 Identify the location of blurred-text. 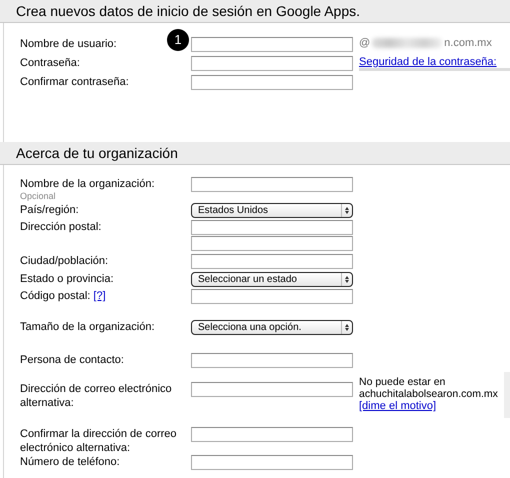
(407, 43).